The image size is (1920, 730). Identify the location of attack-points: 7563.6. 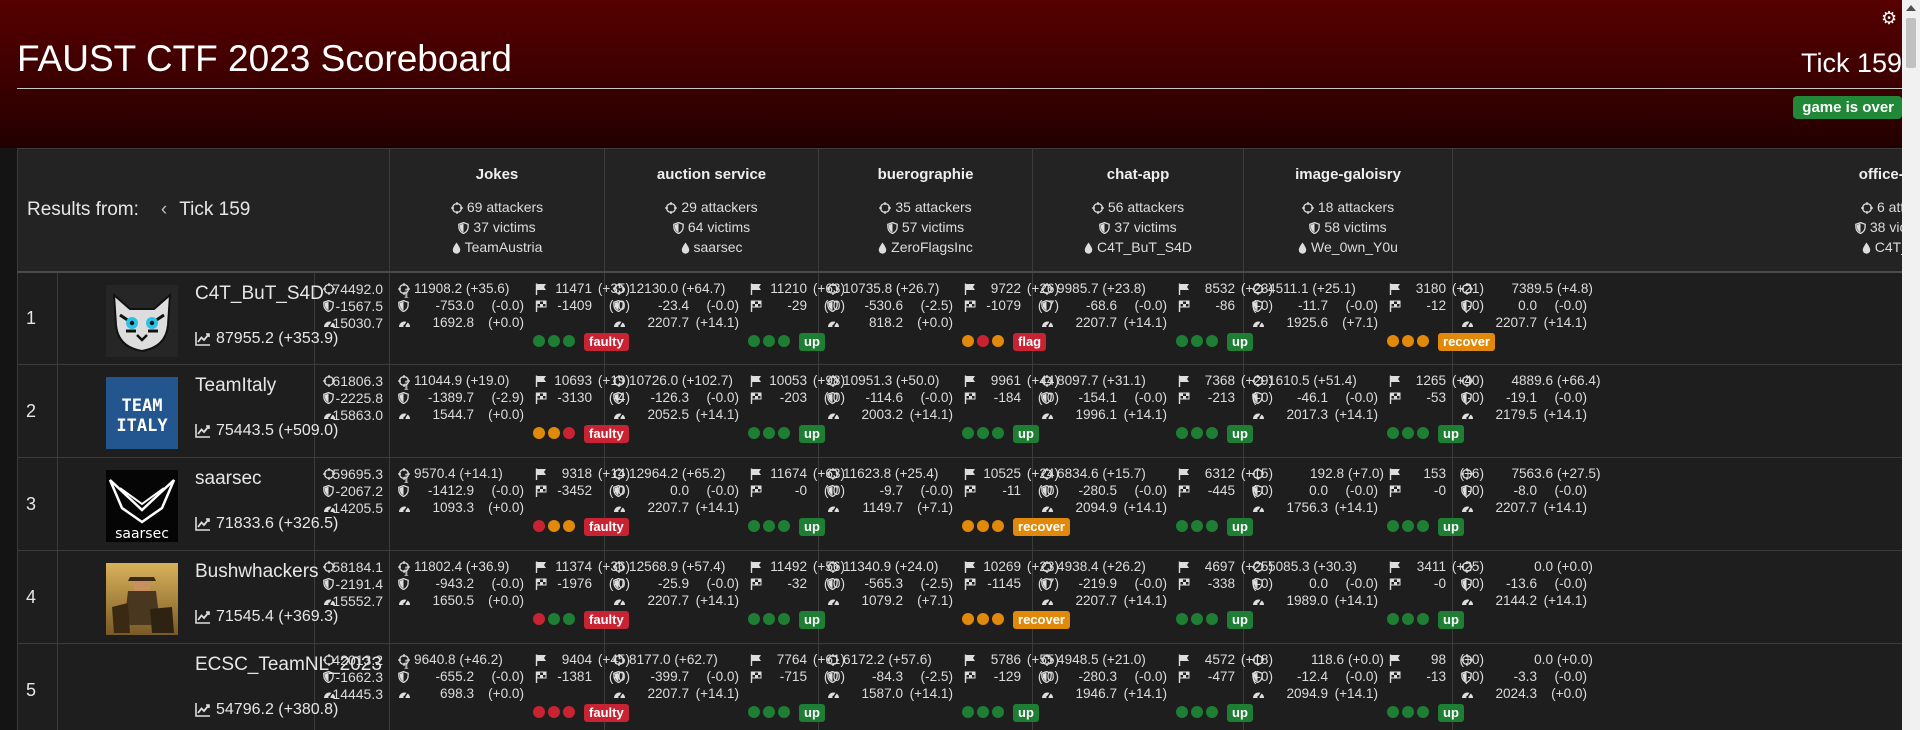
(1532, 473).